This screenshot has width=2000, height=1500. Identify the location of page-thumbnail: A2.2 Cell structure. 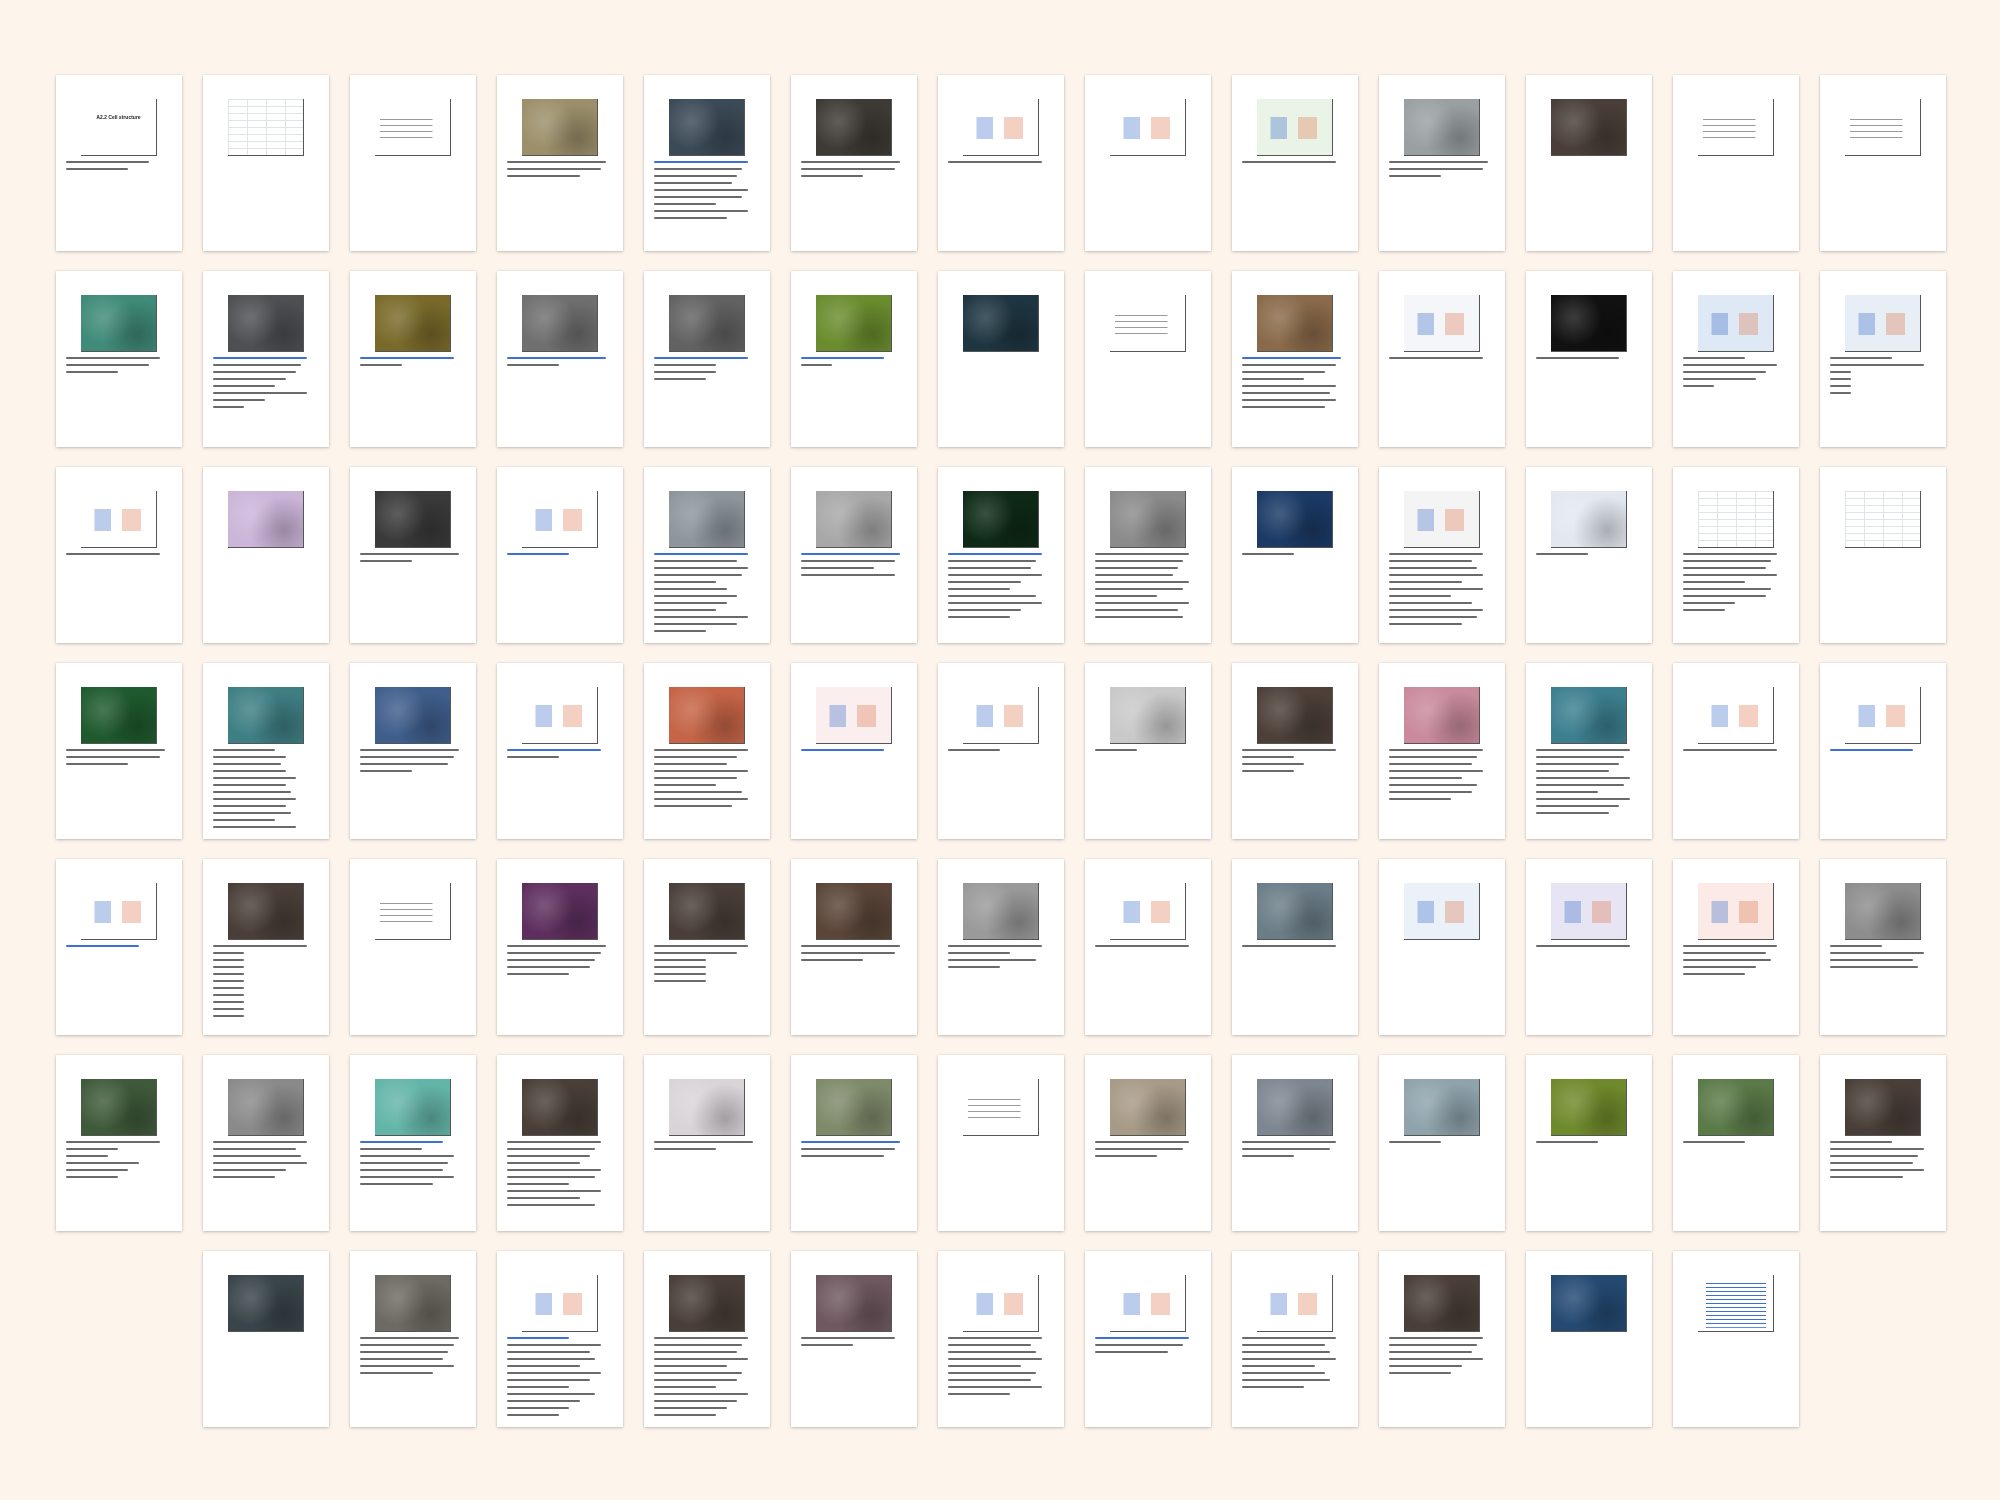
(119, 163).